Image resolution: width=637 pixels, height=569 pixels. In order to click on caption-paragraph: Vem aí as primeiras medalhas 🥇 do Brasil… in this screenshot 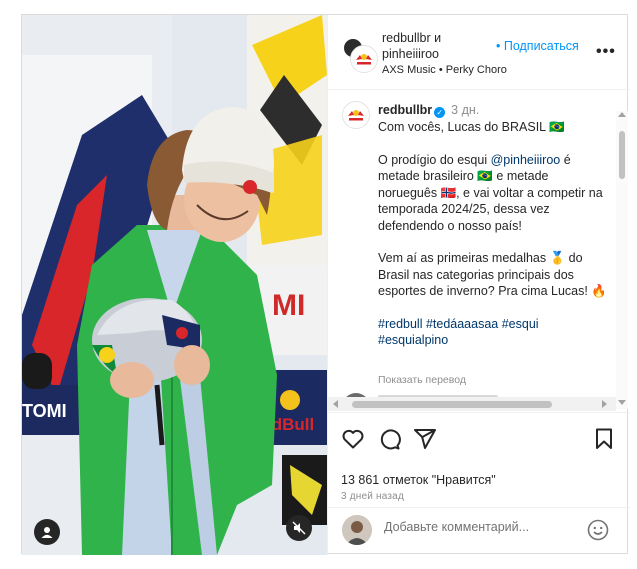, I will do `click(492, 274)`.